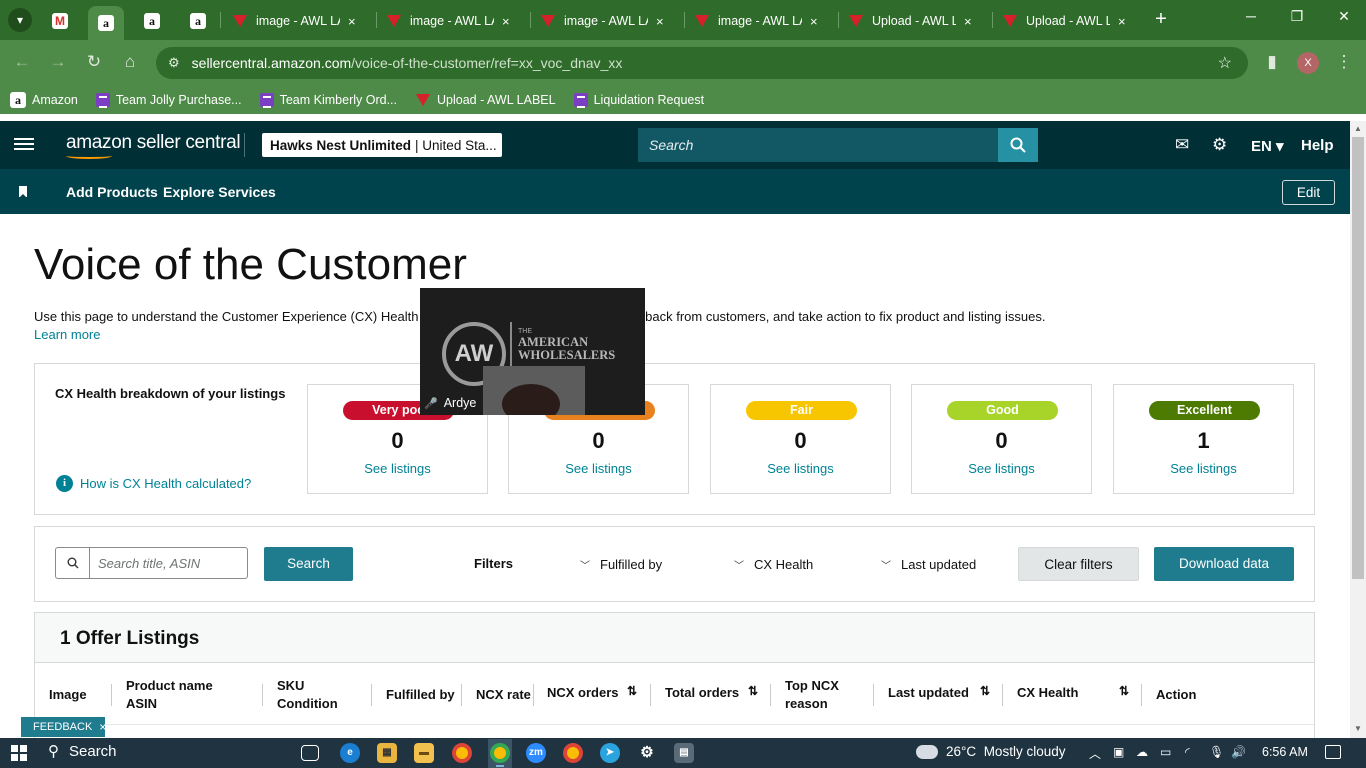 Image resolution: width=1366 pixels, height=768 pixels. I want to click on nav-add-products: Add Products, so click(112, 192).